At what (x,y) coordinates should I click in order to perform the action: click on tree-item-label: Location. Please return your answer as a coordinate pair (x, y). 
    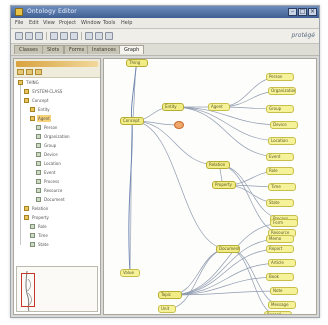
    Looking at the image, I should click on (52, 163).